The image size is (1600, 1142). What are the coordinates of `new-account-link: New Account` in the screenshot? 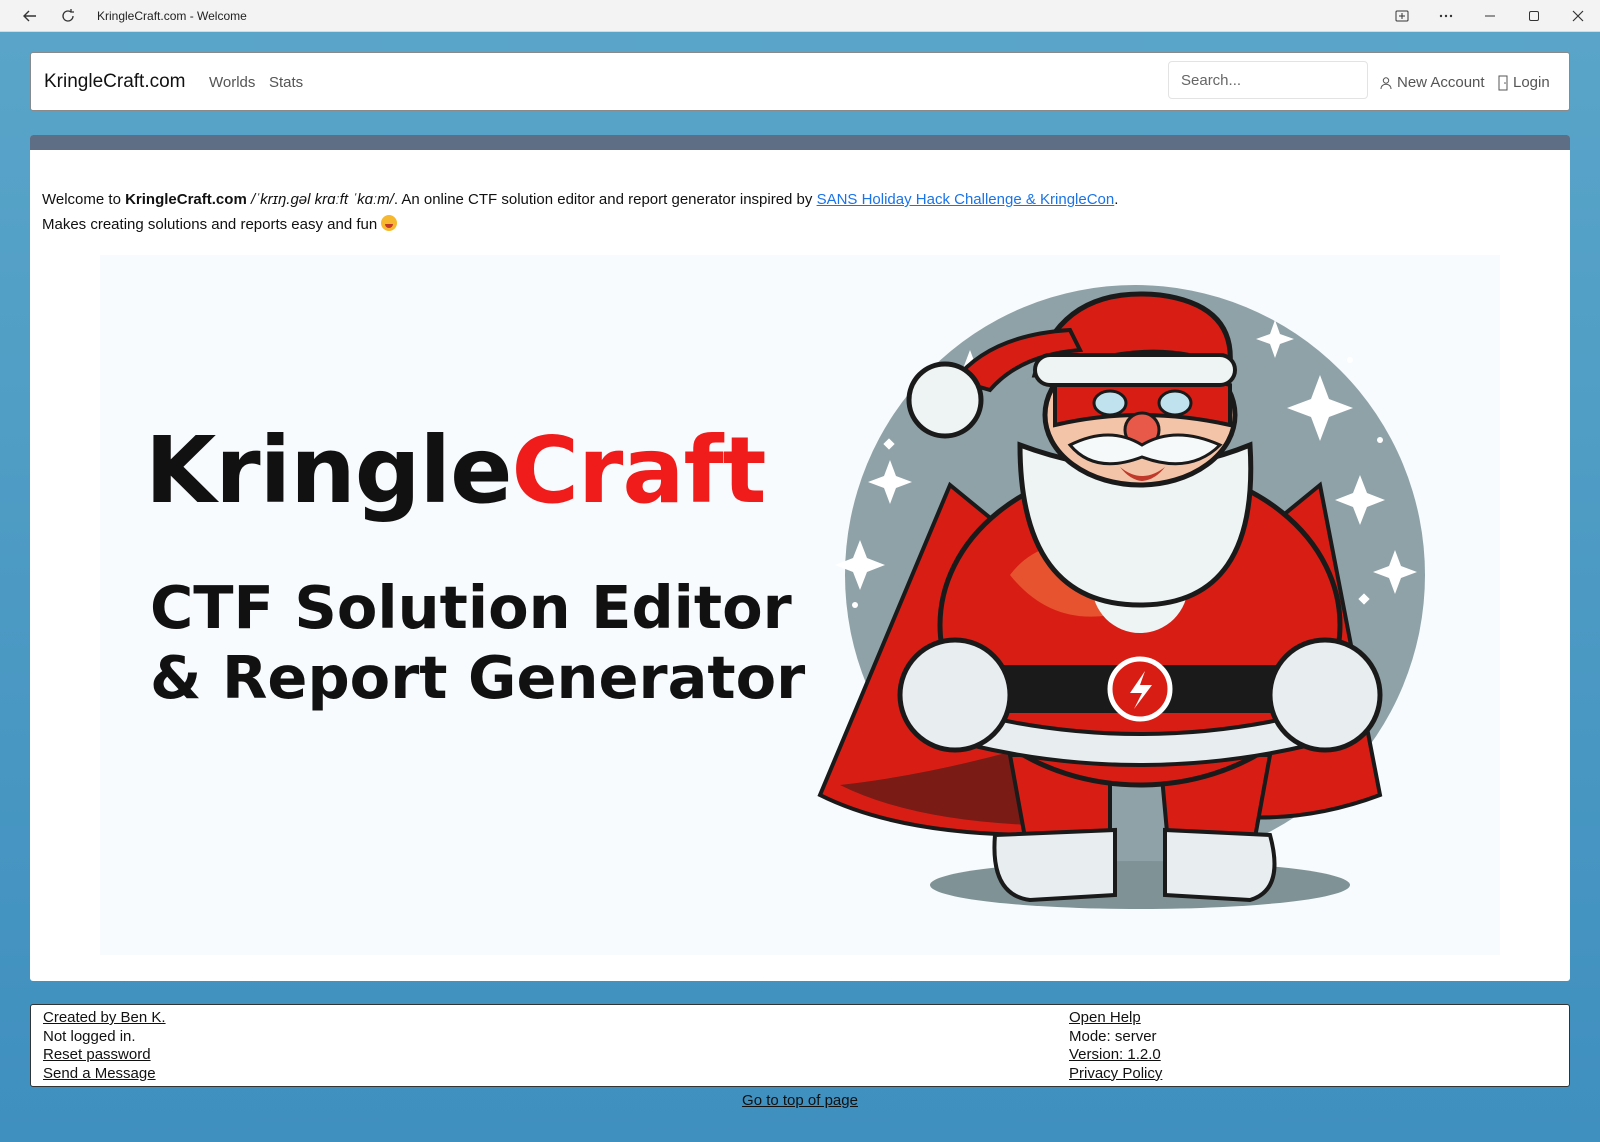 It's located at (1432, 82).